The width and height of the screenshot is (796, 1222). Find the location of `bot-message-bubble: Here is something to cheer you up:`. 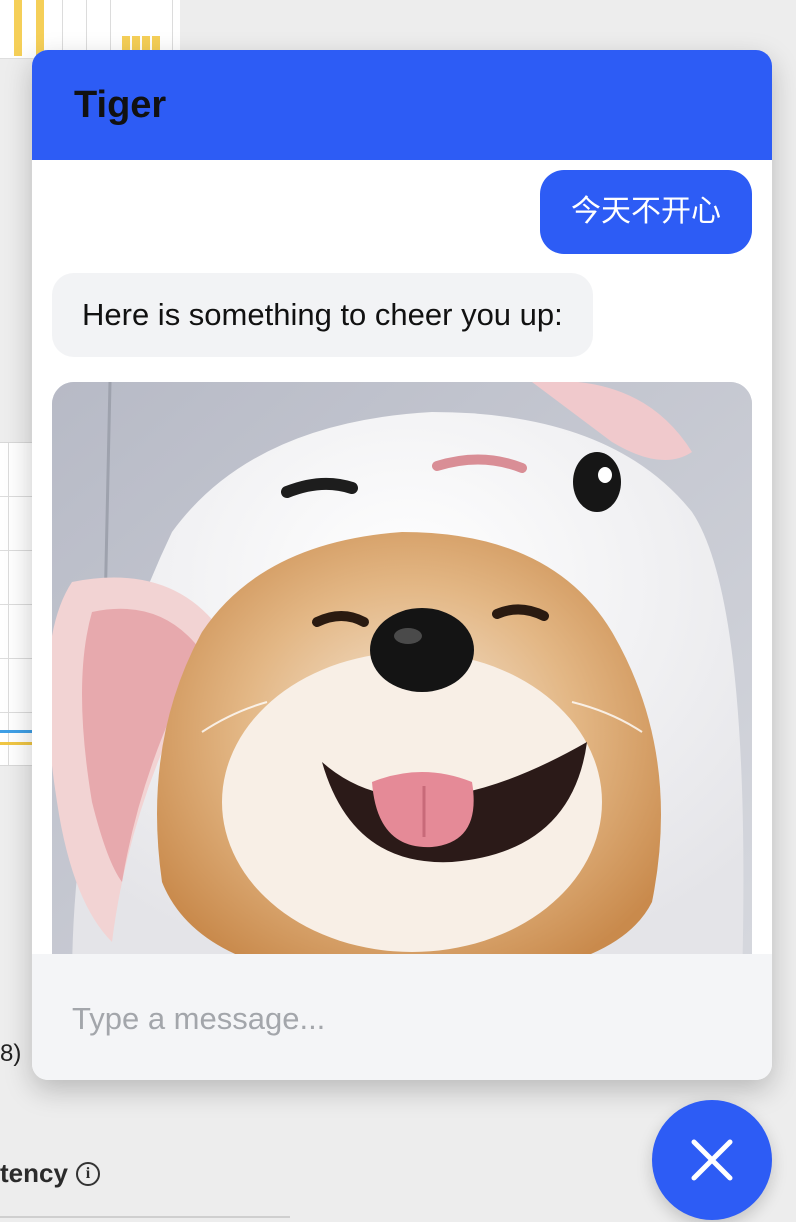

bot-message-bubble: Here is something to cheer you up: is located at coordinates (322, 315).